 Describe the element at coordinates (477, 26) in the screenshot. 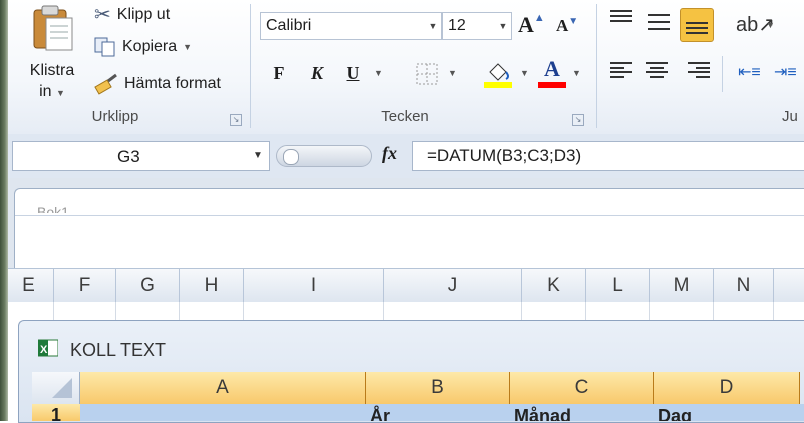

I see `font-size-combo: 12 ▼` at that location.